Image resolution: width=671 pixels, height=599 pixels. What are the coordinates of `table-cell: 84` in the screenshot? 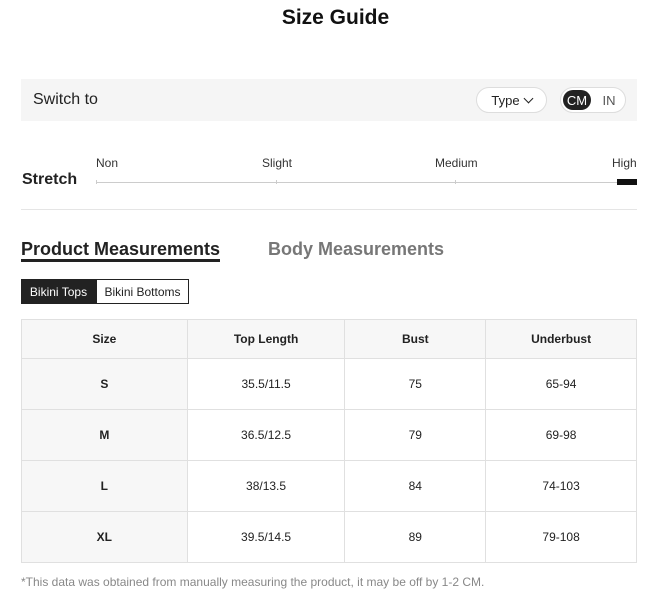 It's located at (415, 486).